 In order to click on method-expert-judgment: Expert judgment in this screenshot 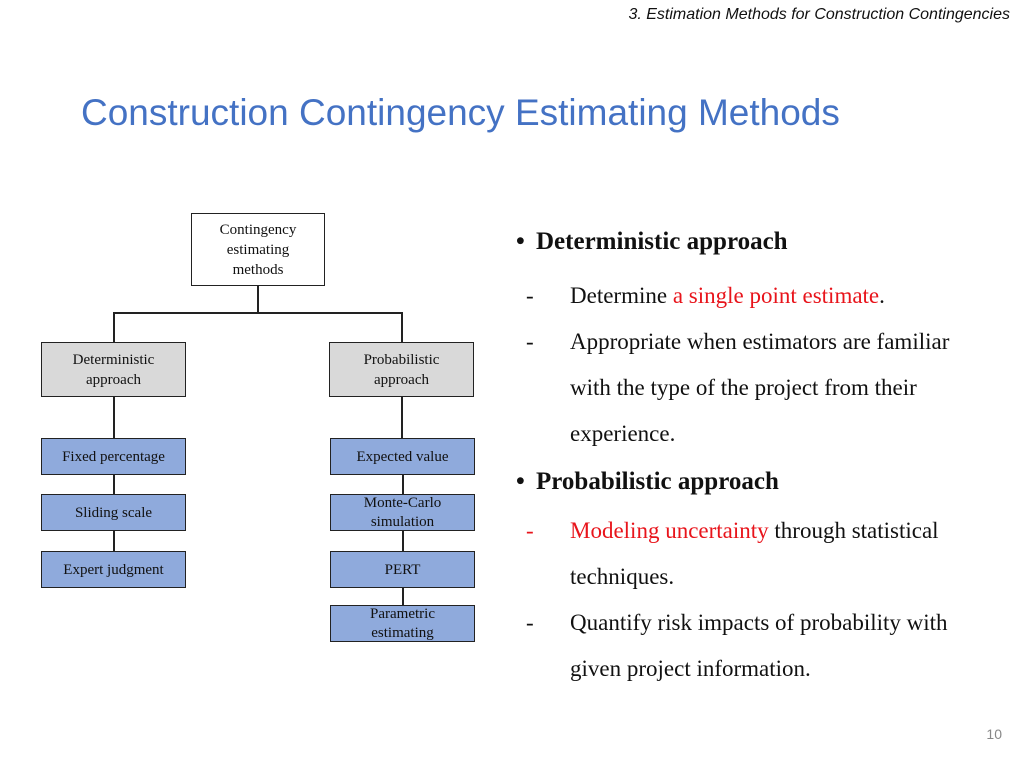, I will do `click(113, 569)`.